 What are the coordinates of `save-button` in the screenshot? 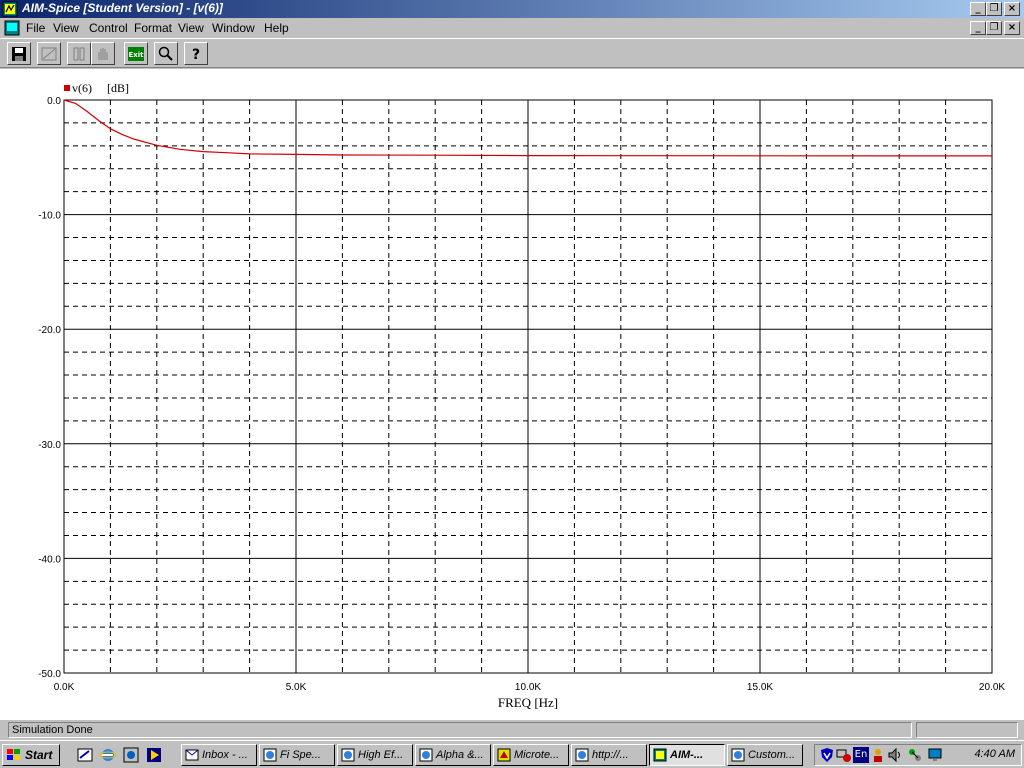 It's located at (19, 53).